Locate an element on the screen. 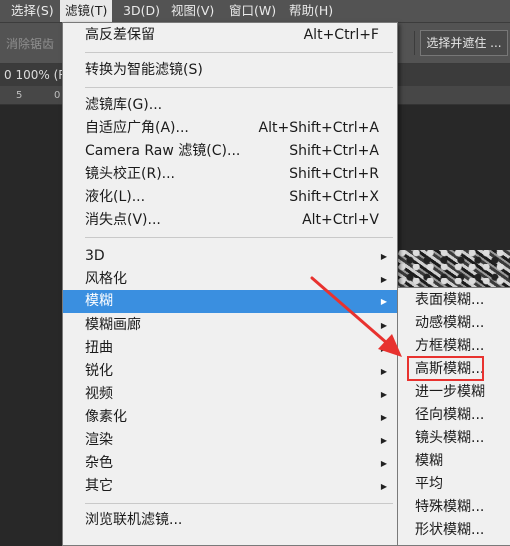  menubar-item-select: 选择(S) is located at coordinates (32, 11).